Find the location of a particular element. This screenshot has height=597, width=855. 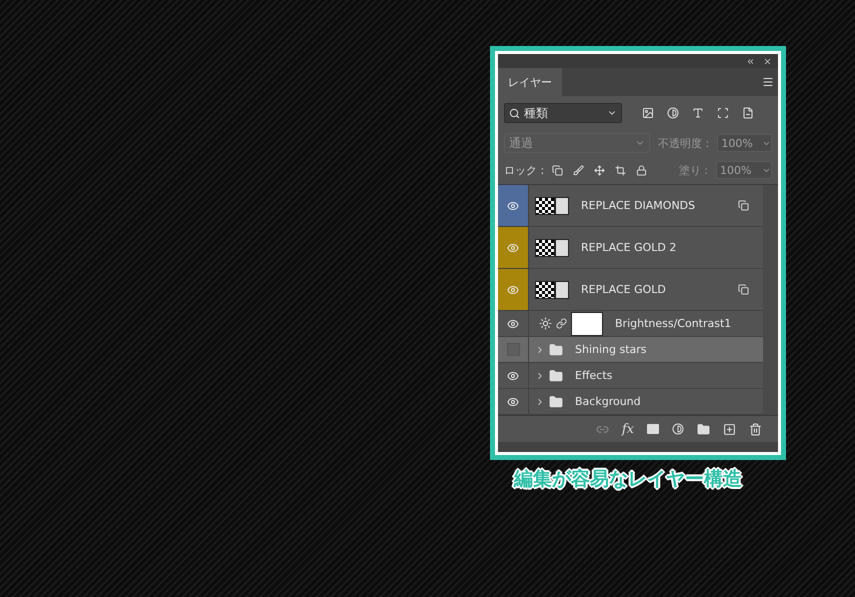

type-filter-icon is located at coordinates (698, 113).